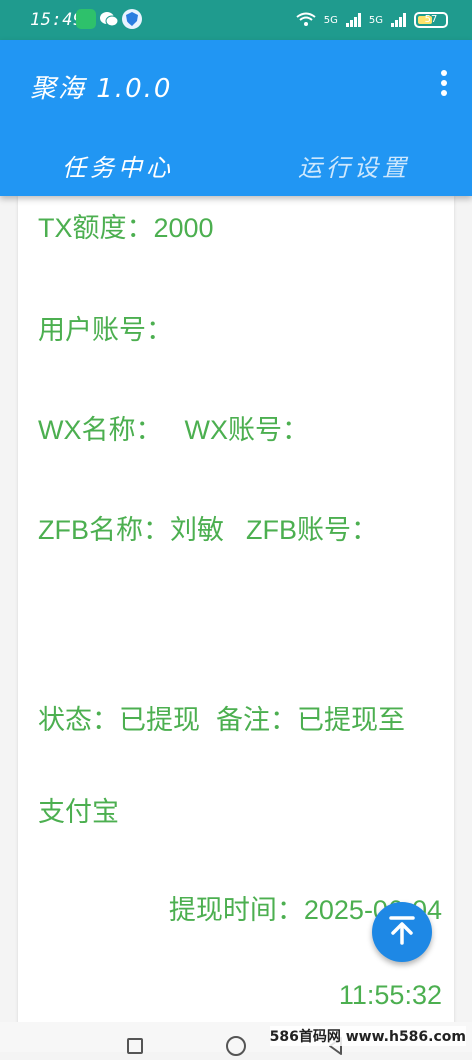  I want to click on quota-text: TX额度：2000, so click(126, 228).